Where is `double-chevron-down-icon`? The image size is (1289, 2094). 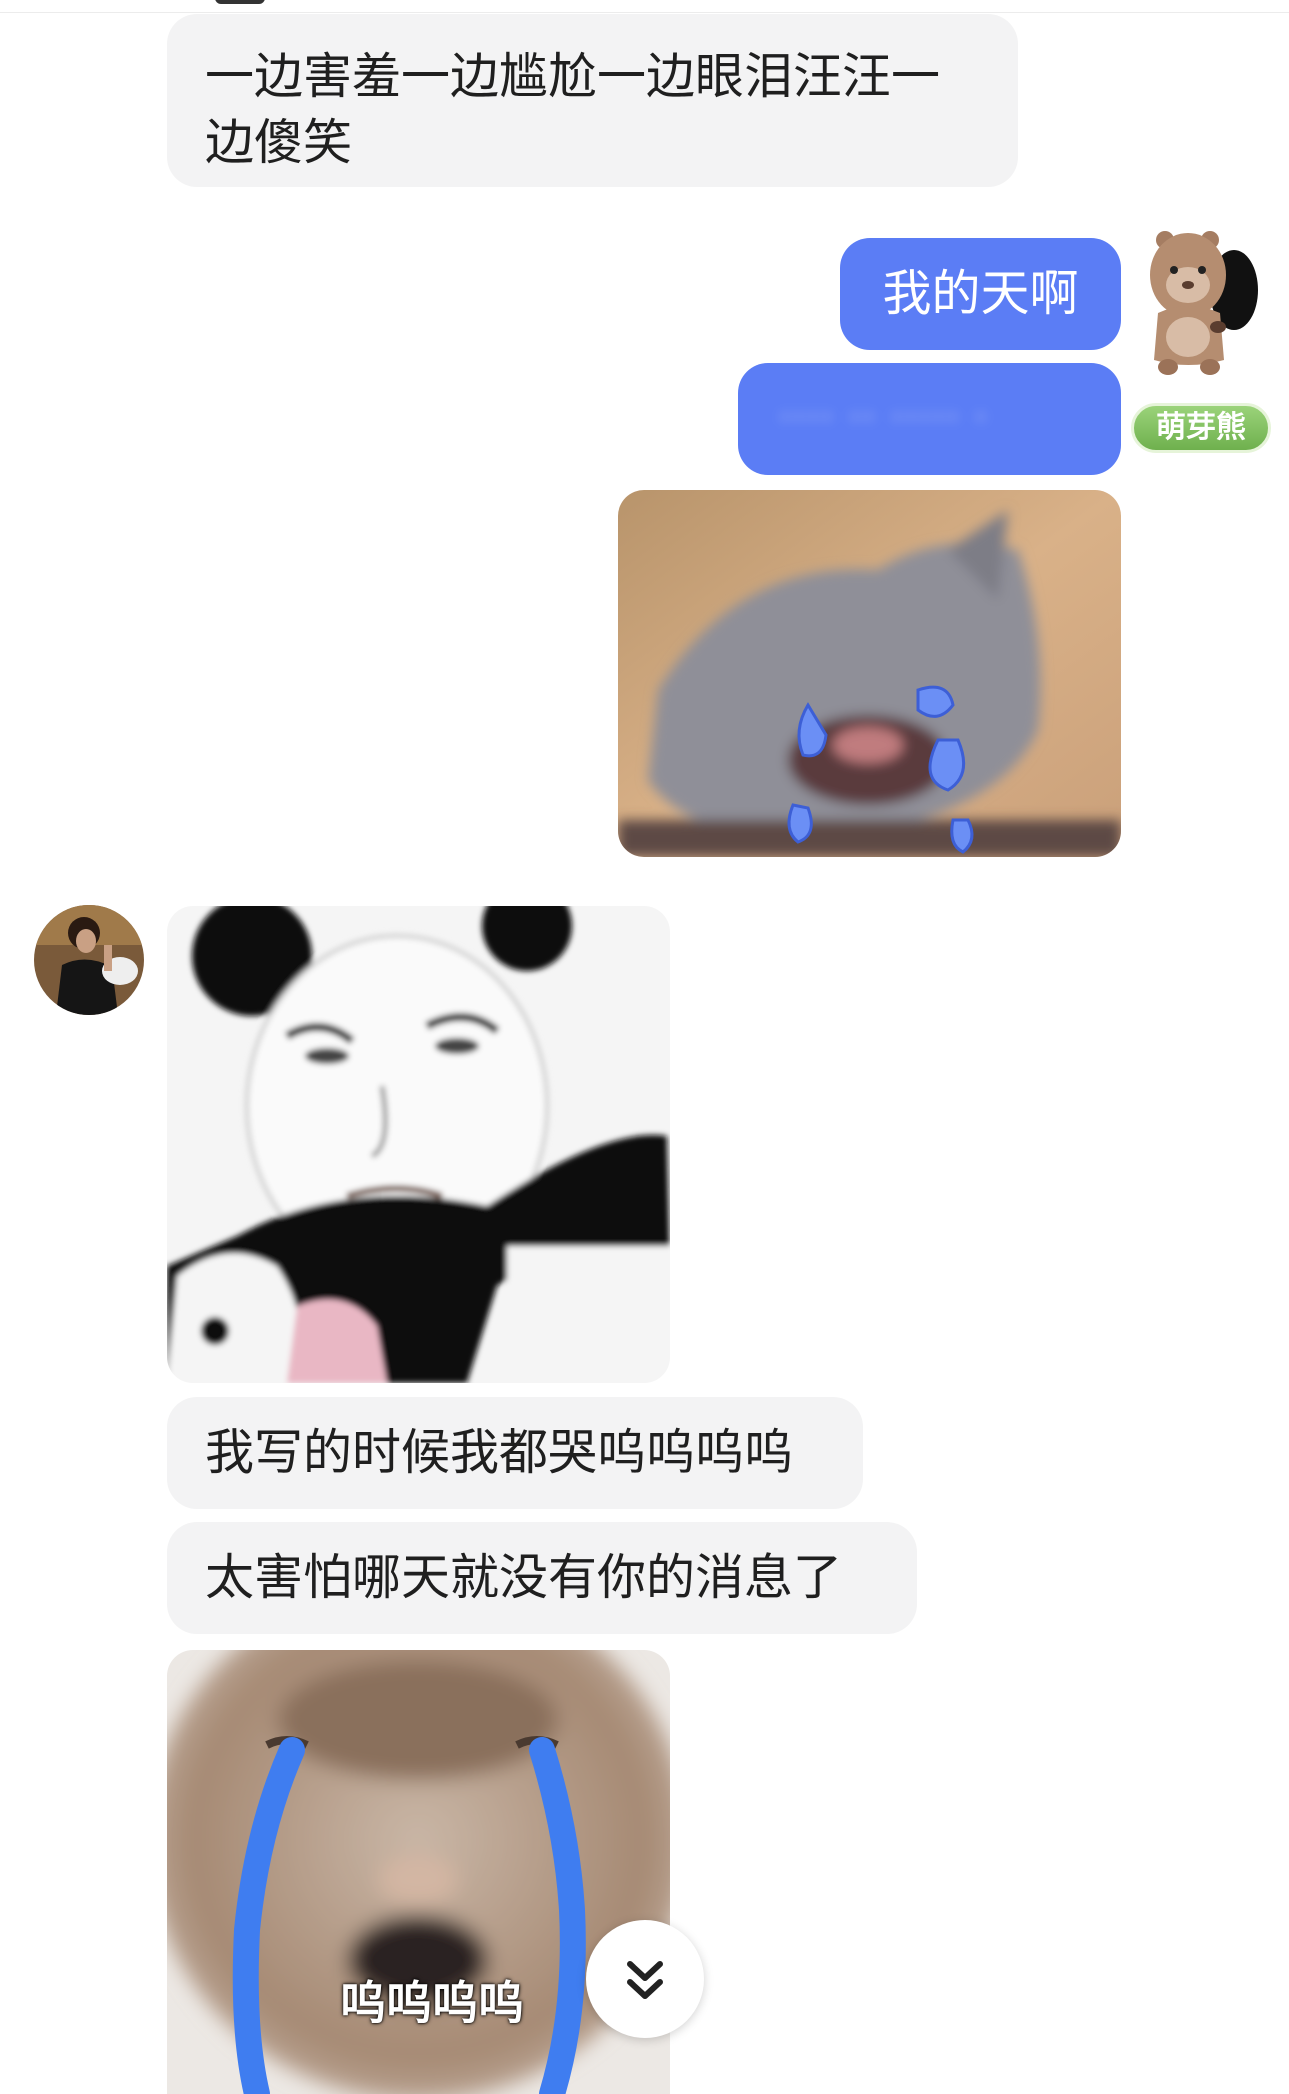
double-chevron-down-icon is located at coordinates (645, 1980).